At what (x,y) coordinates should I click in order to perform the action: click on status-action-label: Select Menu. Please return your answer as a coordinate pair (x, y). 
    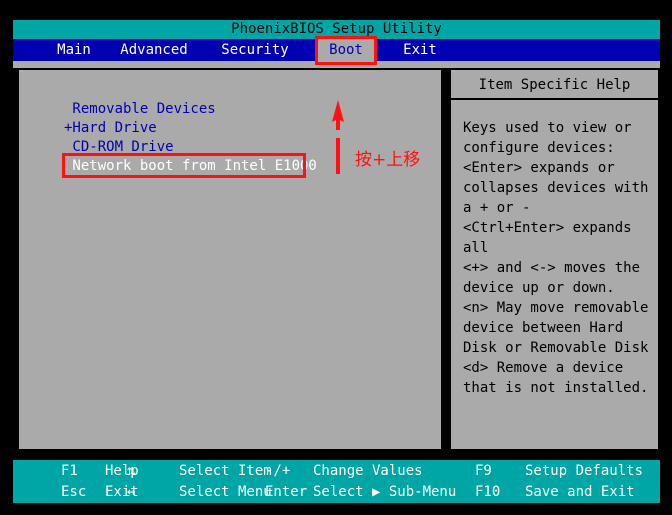
    Looking at the image, I should click on (225, 492).